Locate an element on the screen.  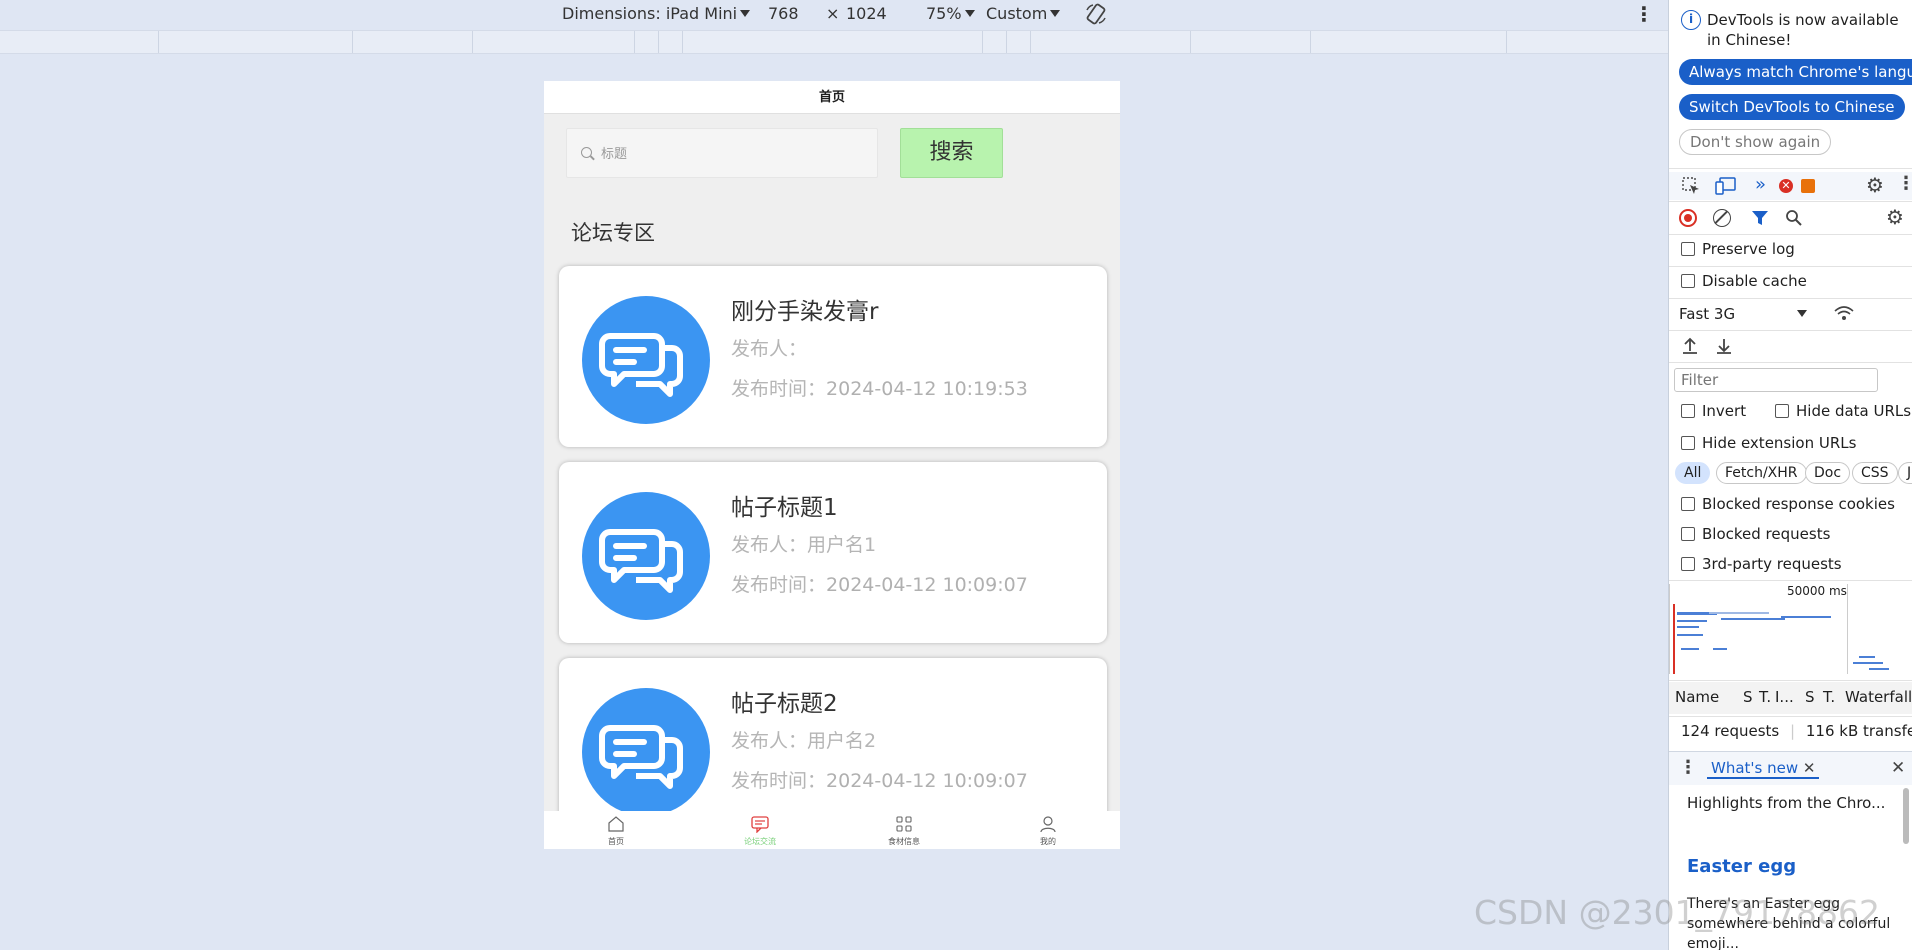
disable-cache-checkbox: Disable cache is located at coordinates (1796, 281).